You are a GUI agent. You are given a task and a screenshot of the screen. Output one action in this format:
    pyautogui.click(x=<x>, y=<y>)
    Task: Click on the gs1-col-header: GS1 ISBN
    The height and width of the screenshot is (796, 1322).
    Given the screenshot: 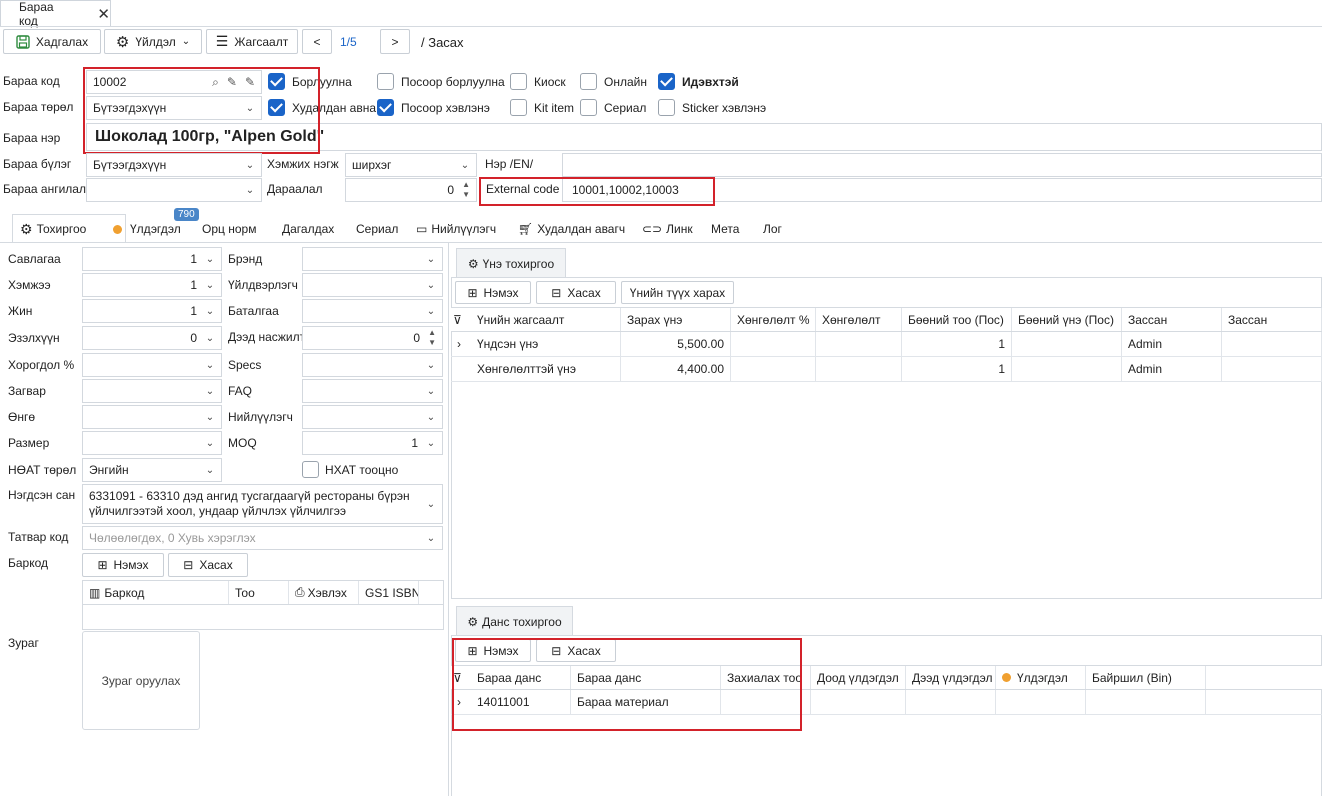 What is the action you would take?
    pyautogui.click(x=389, y=592)
    